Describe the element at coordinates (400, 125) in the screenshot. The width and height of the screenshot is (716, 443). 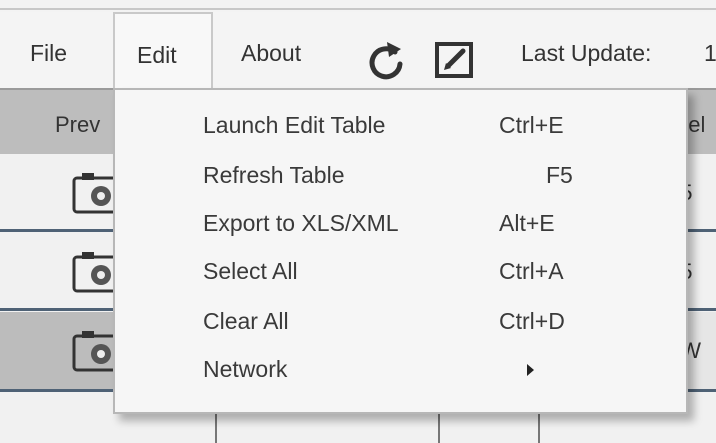
I see `menu-item-launch-edit-table: Launch Edit Table Ctrl+E` at that location.